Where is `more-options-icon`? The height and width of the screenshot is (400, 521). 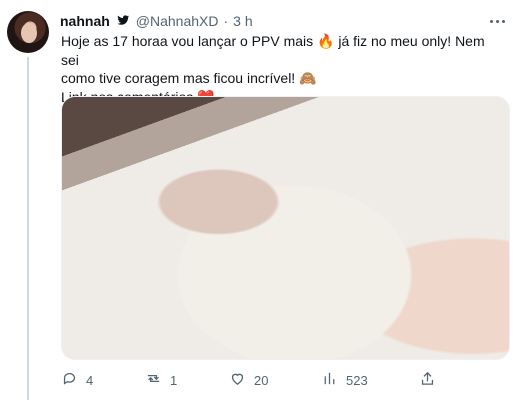 more-options-icon is located at coordinates (497, 21).